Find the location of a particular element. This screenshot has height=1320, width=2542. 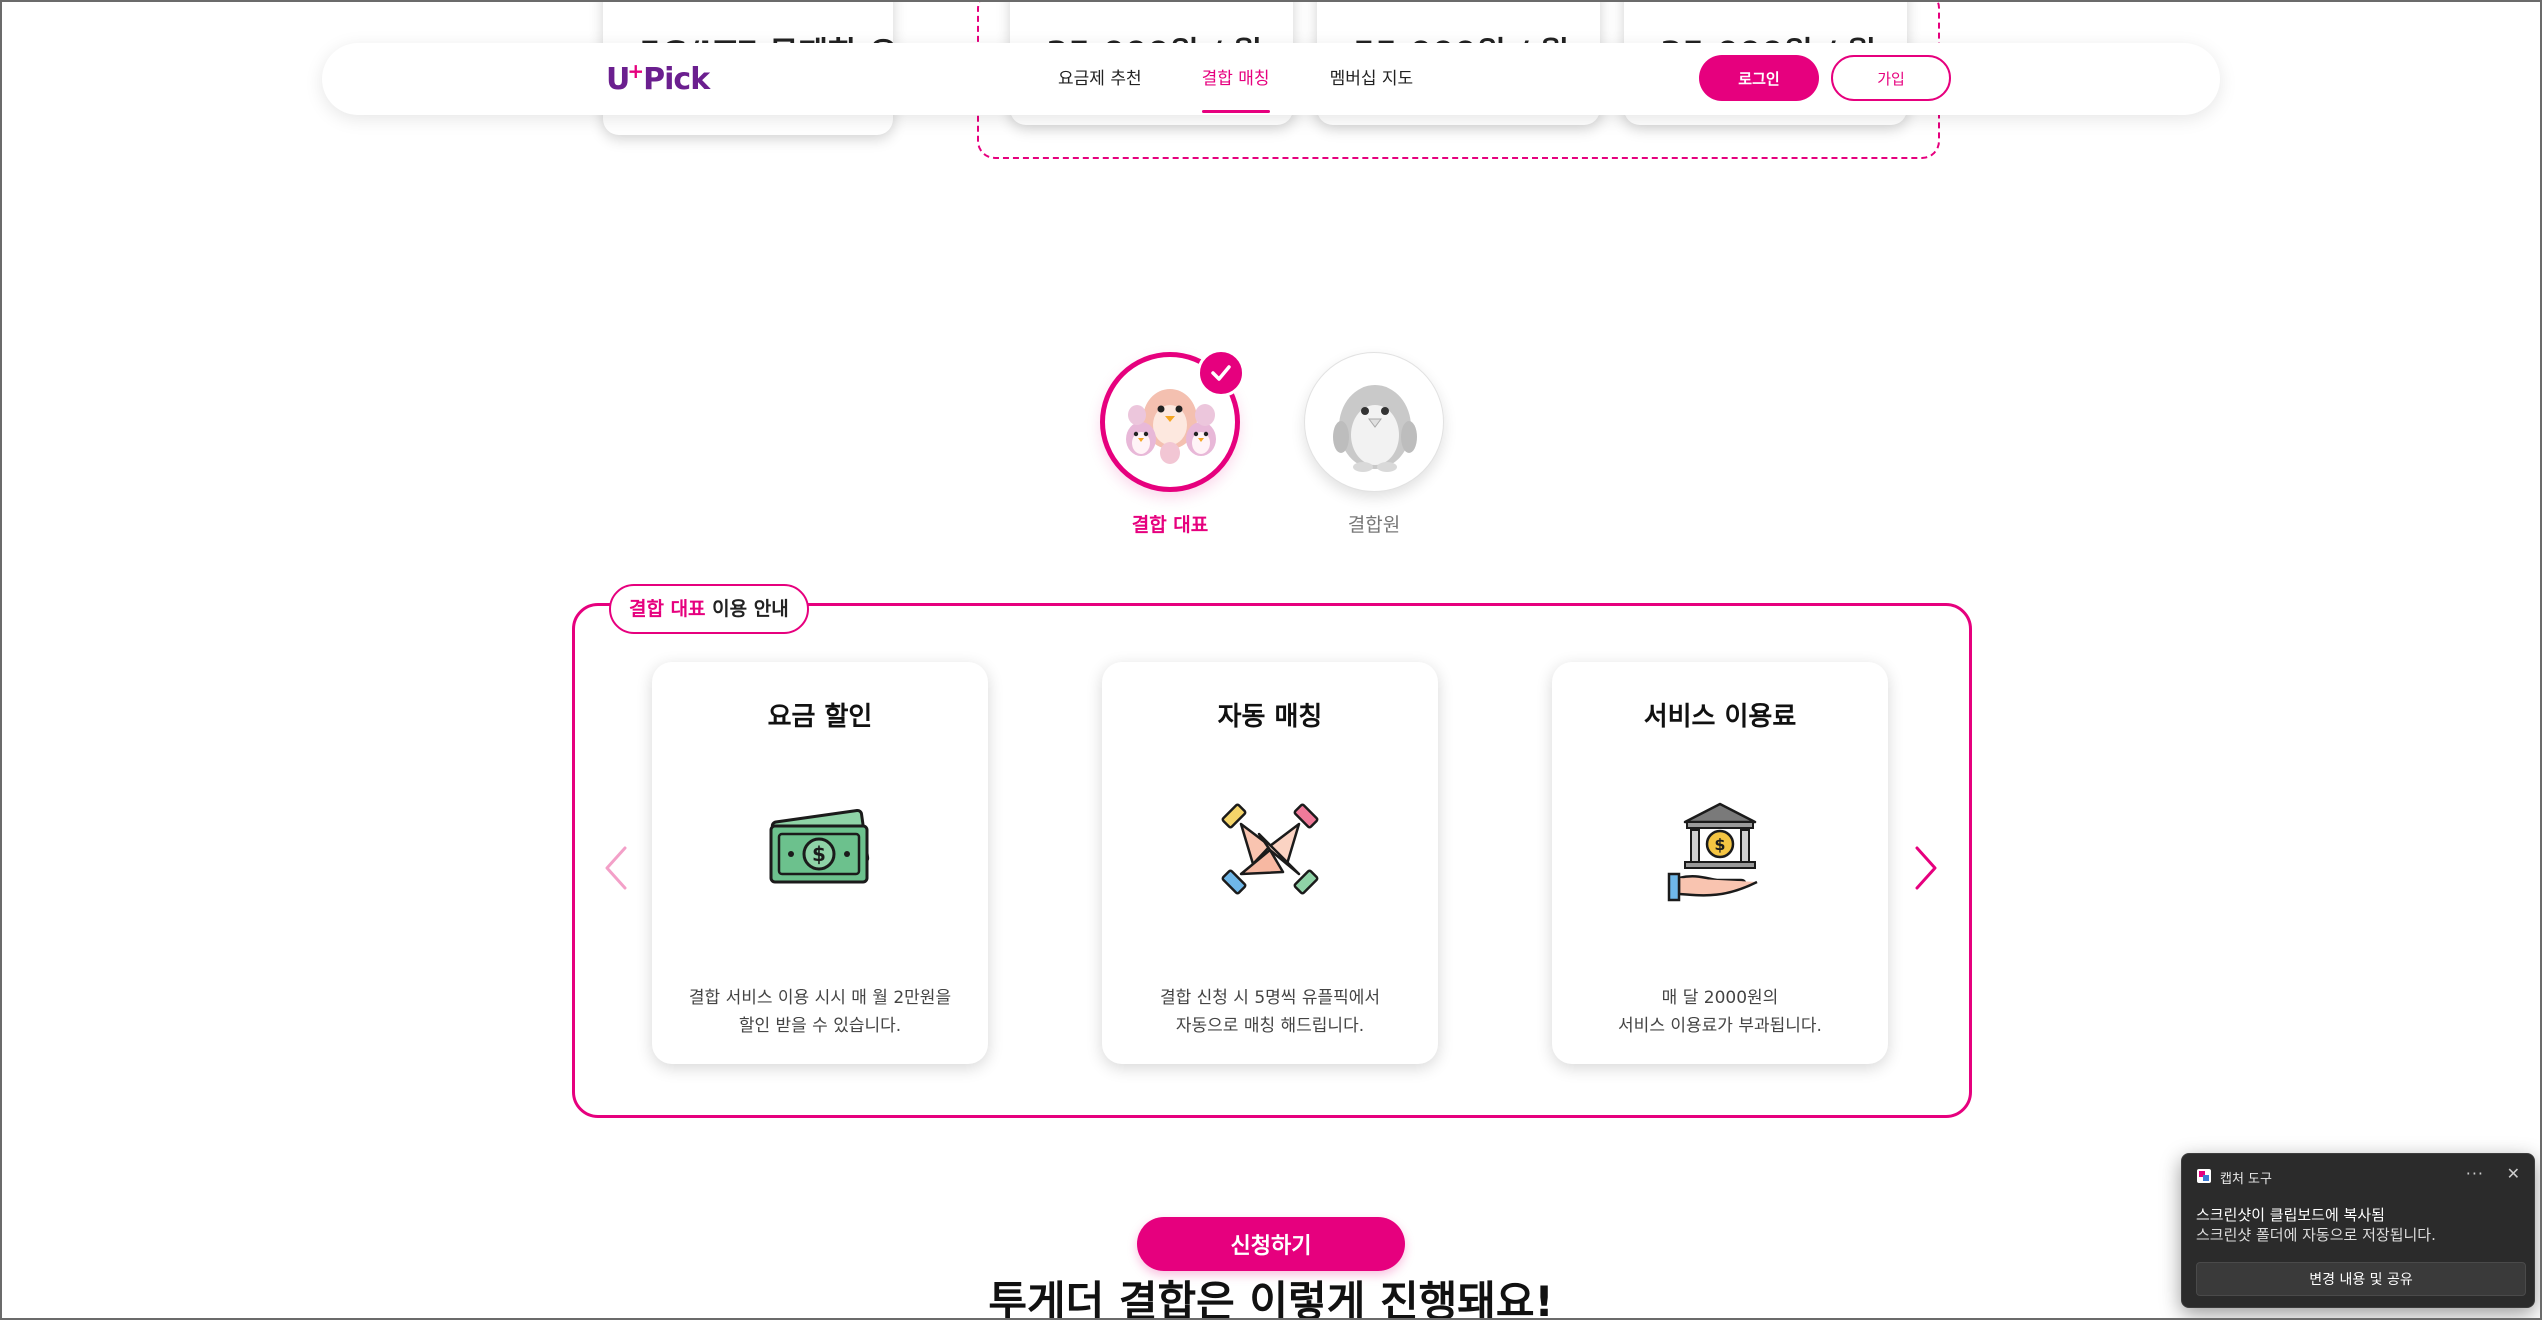

toast-action-button: 변경 내용 및 공유 is located at coordinates (2361, 1279).